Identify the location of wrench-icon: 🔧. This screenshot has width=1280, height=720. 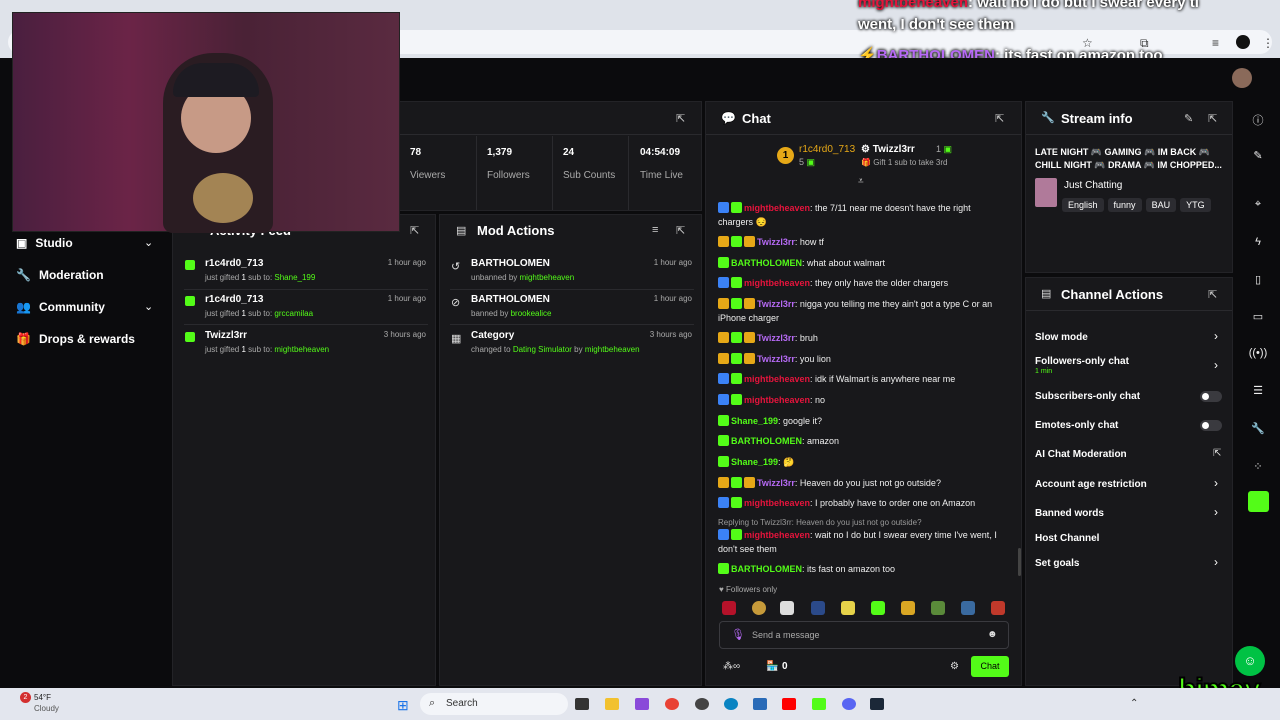
(1258, 428).